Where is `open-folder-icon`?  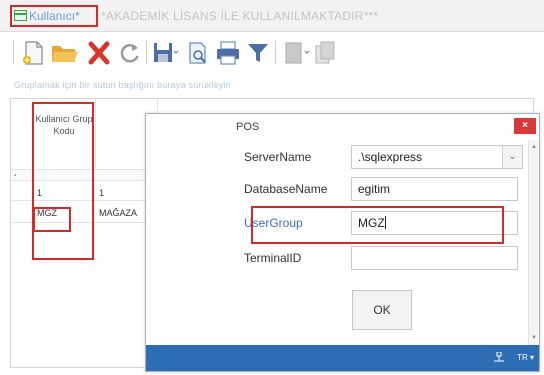
open-folder-icon is located at coordinates (64, 53).